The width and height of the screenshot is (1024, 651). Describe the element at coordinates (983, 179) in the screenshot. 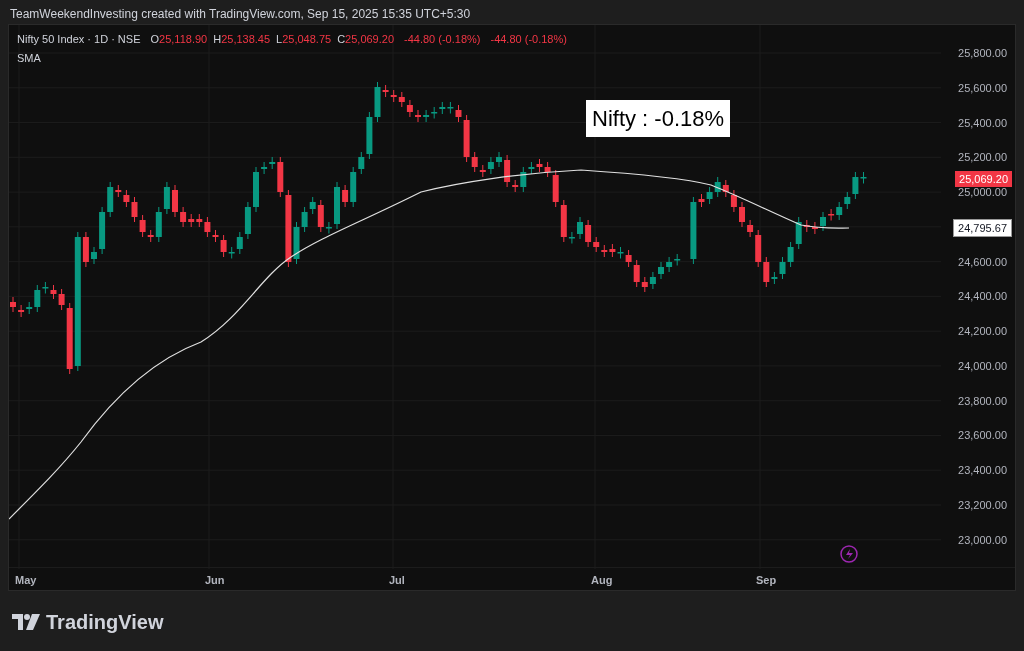

I see `price-label: 25,069.20` at that location.